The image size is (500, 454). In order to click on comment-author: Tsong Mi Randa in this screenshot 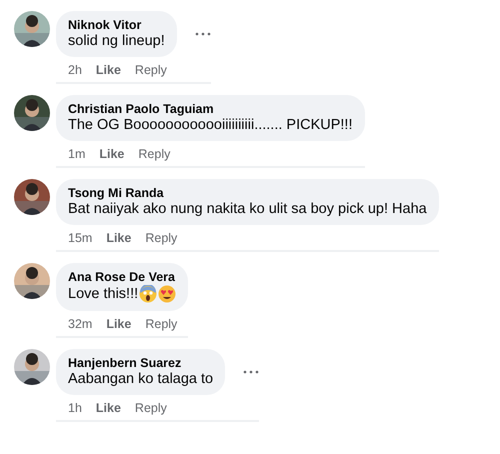, I will do `click(247, 193)`.